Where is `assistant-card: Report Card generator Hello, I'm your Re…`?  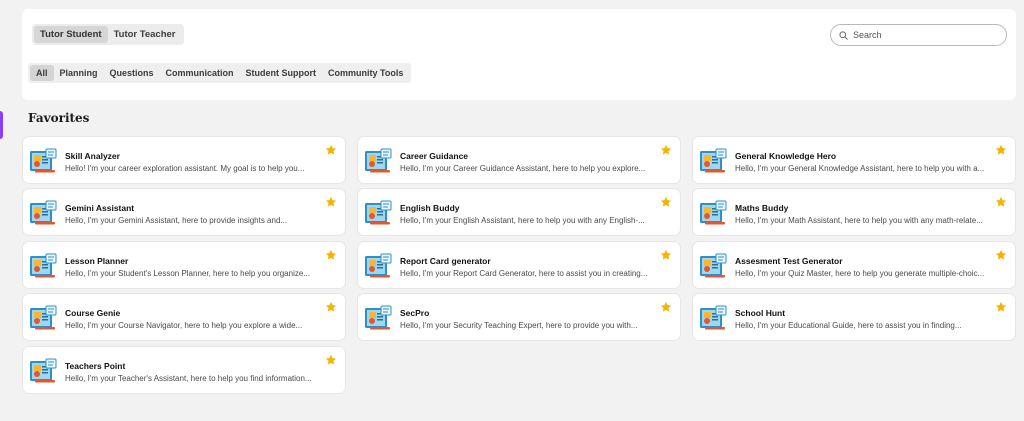
assistant-card: Report Card generator Hello, I'm your Re… is located at coordinates (519, 265).